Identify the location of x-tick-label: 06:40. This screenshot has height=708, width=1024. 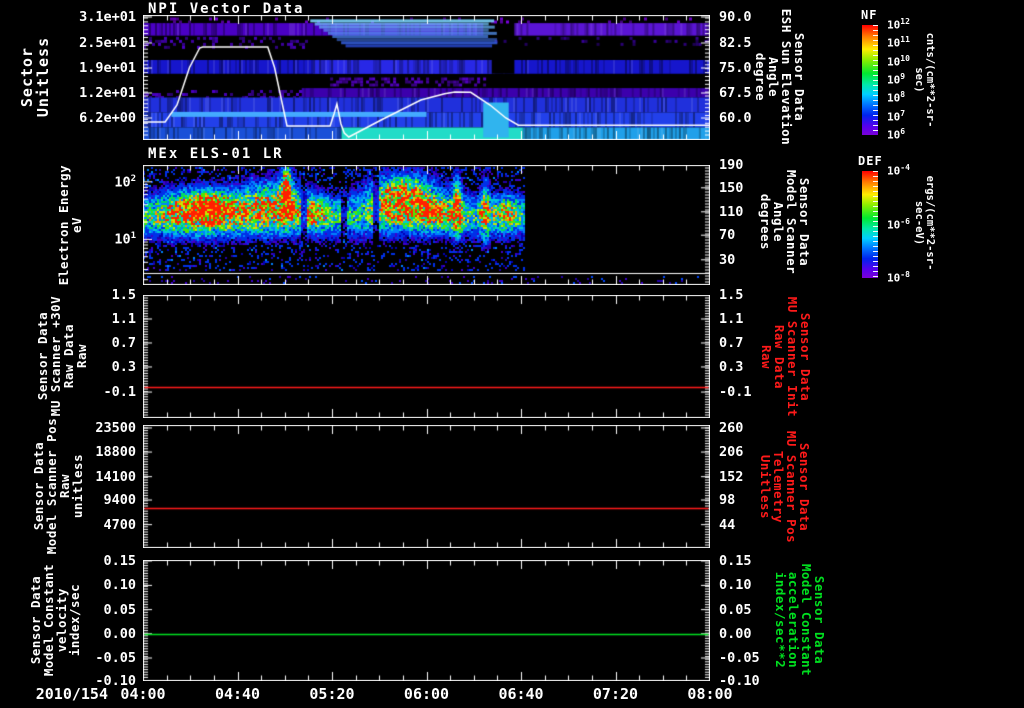
(521, 694).